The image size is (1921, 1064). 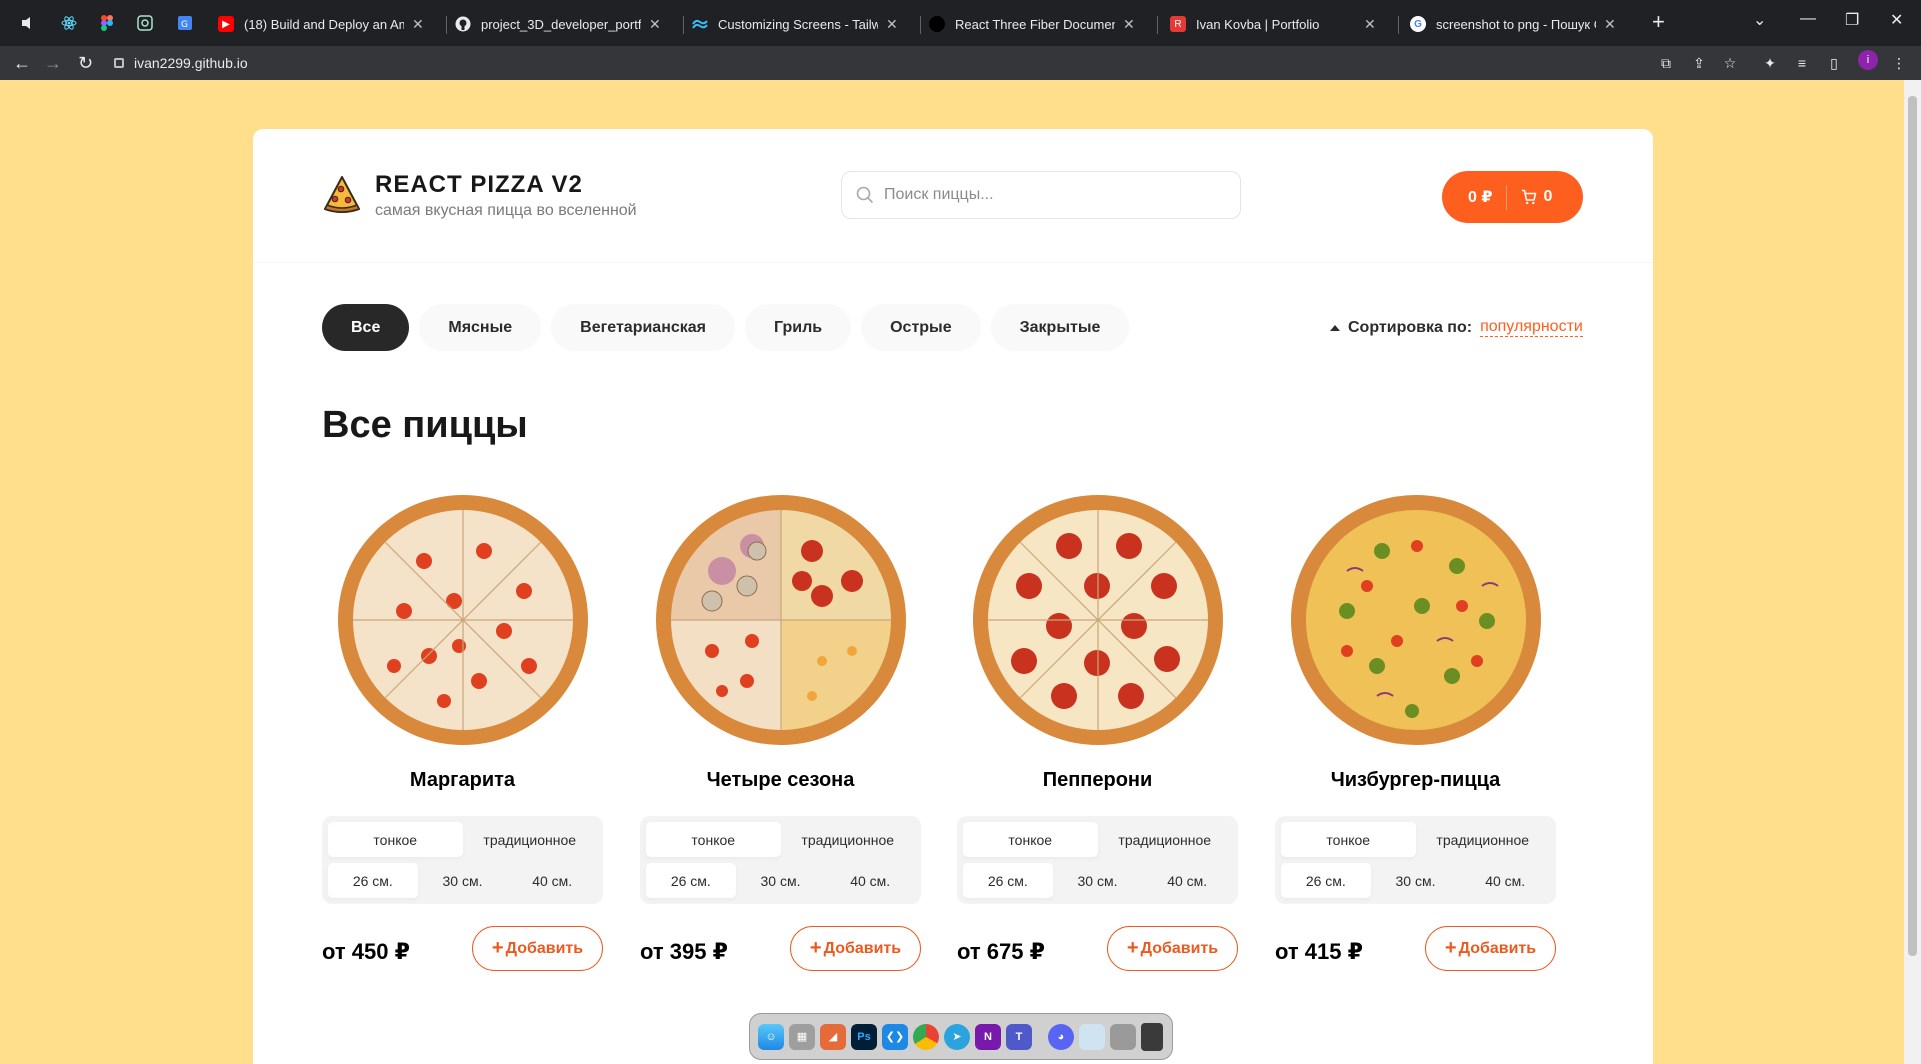 What do you see at coordinates (480, 327) in the screenshot?
I see `category-meat: Мясные` at bounding box center [480, 327].